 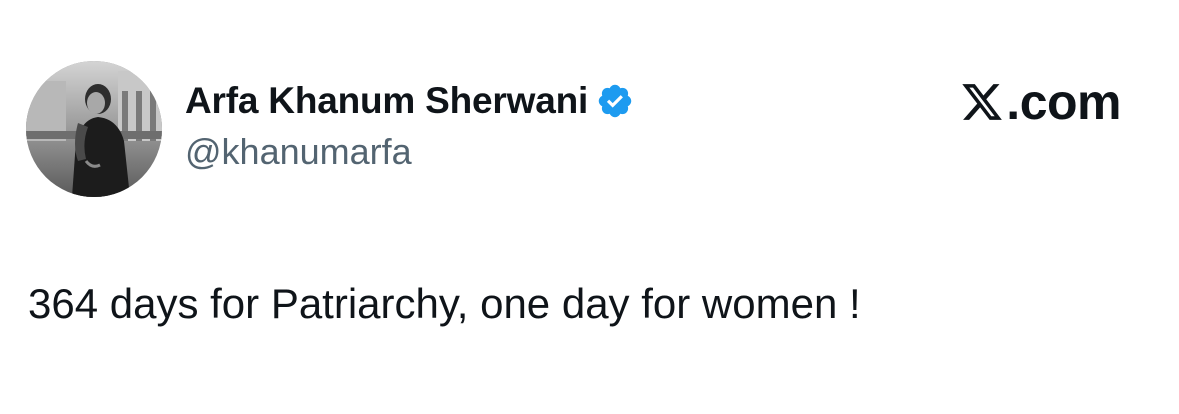 What do you see at coordinates (298, 152) in the screenshot?
I see `author-handle: @khanumarfa` at bounding box center [298, 152].